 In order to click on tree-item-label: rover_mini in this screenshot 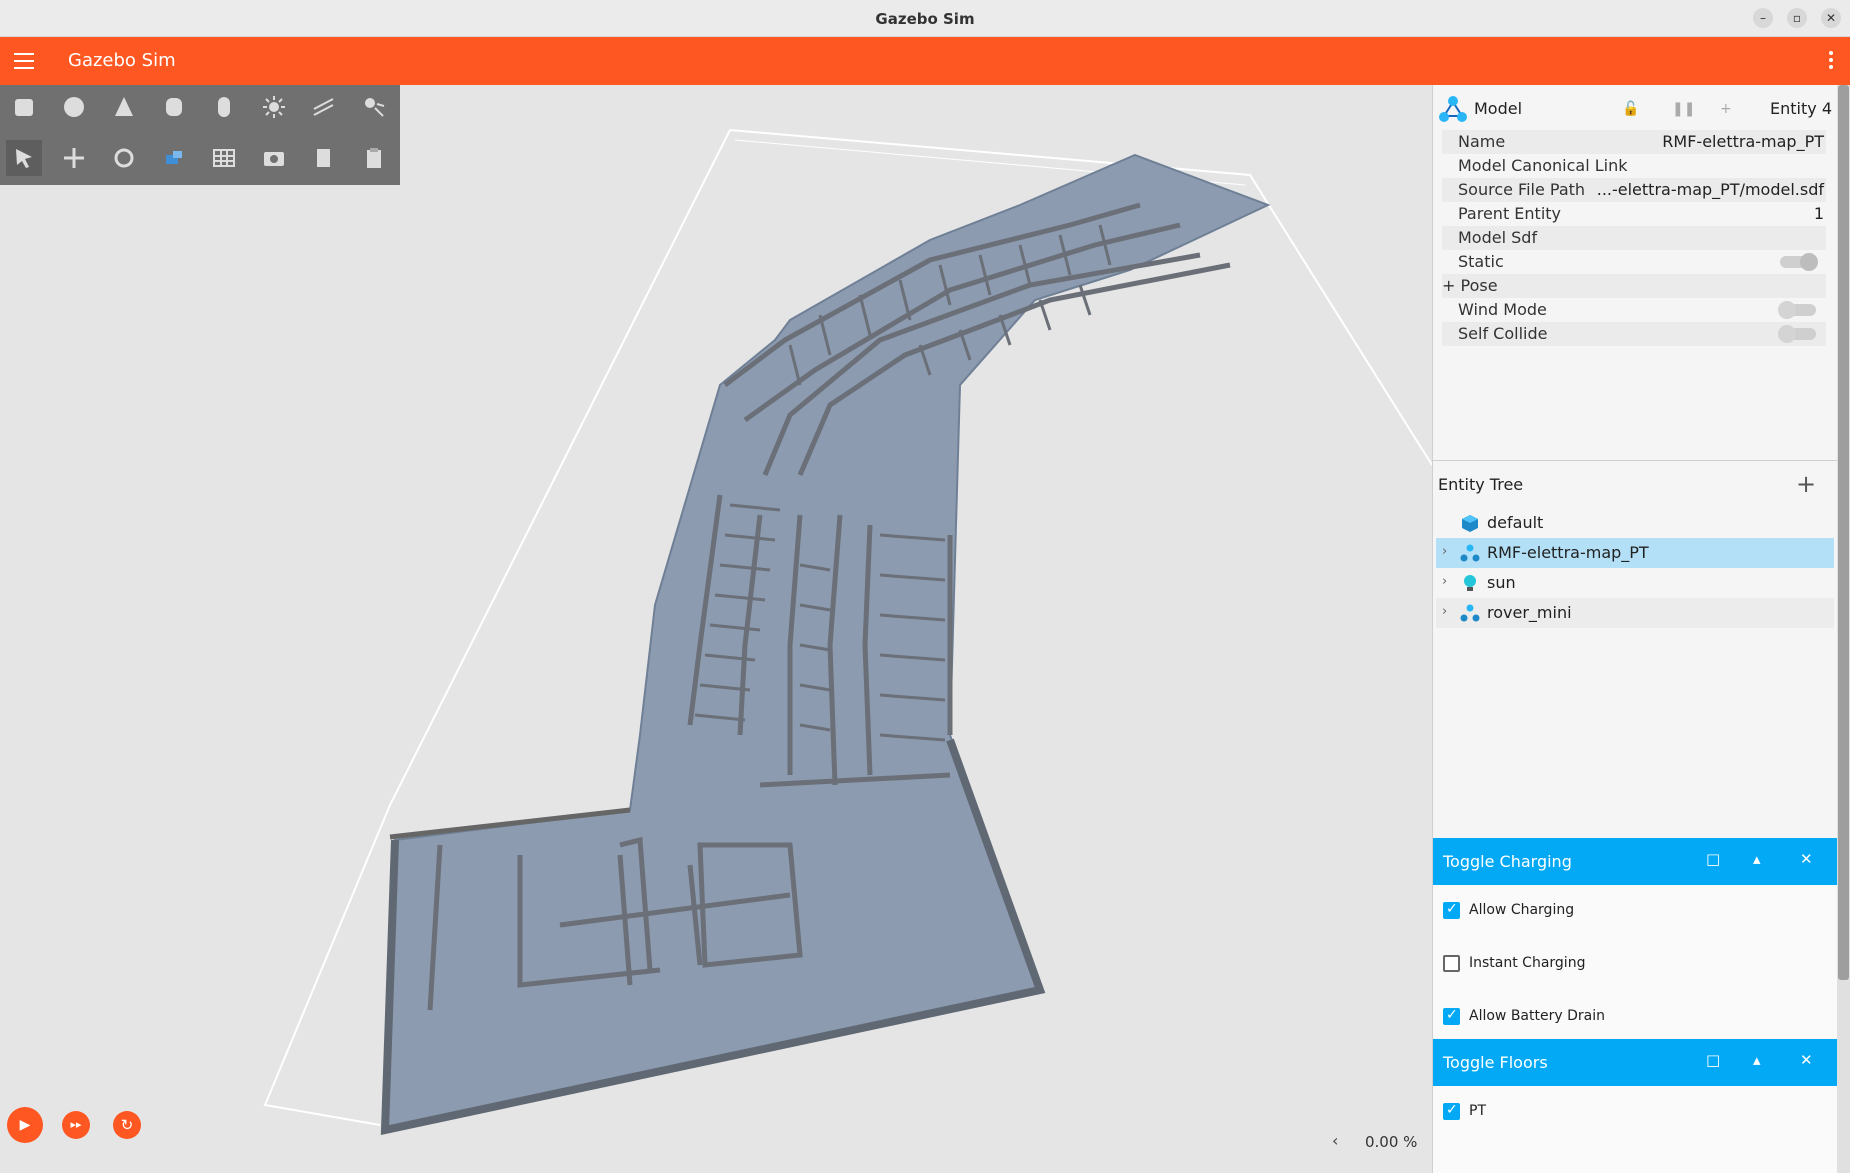, I will do `click(1529, 612)`.